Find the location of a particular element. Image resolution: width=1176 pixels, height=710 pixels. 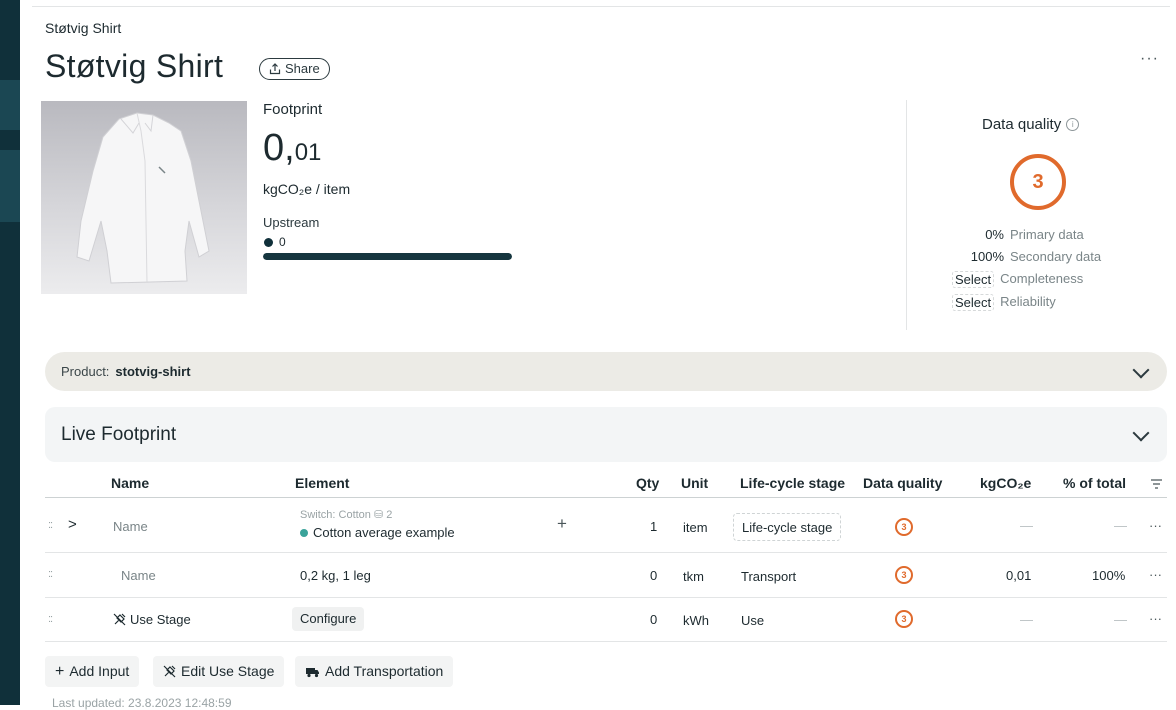

unit-cell: kWh is located at coordinates (696, 620).